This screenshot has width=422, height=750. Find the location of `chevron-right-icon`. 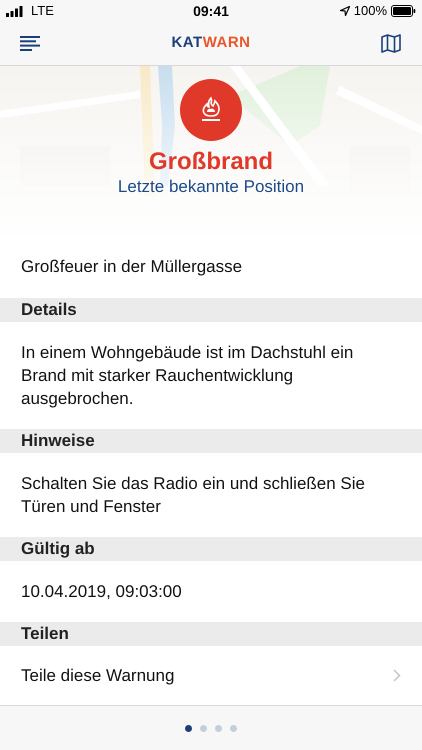

chevron-right-icon is located at coordinates (397, 675).